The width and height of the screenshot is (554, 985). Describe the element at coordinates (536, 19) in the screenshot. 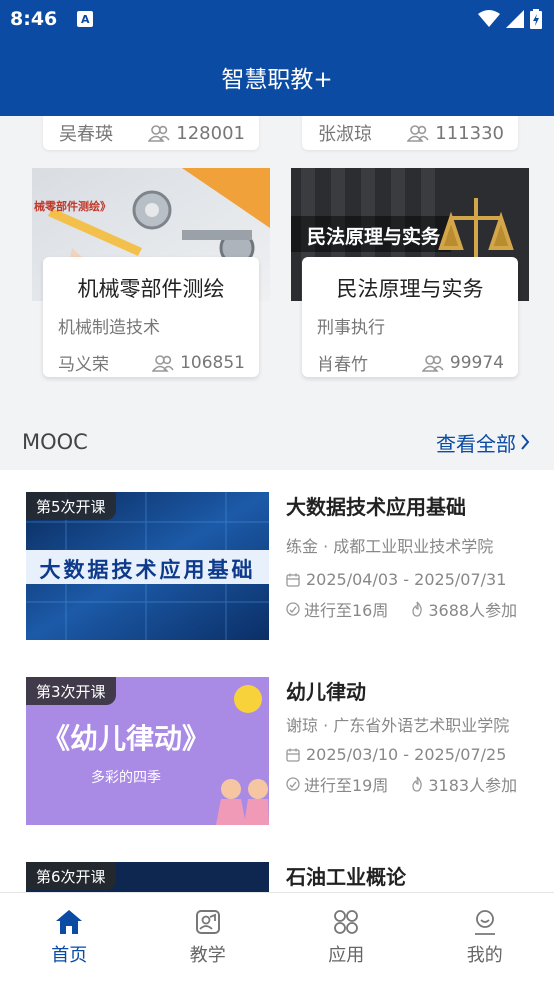

I see `battery-icon` at that location.